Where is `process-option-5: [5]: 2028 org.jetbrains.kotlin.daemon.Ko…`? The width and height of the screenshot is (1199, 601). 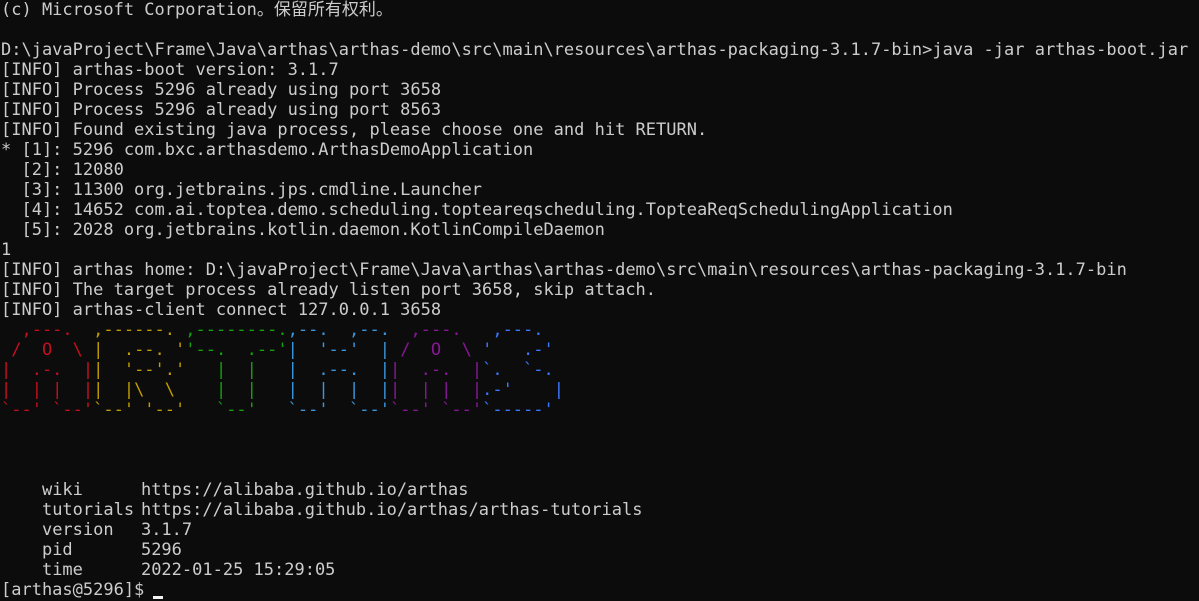 process-option-5: [5]: 2028 org.jetbrains.kotlin.daemon.Ko… is located at coordinates (303, 230).